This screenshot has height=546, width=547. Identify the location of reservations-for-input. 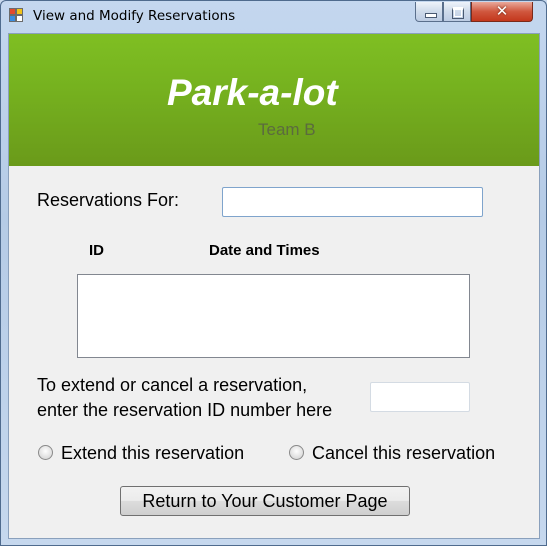
(352, 202).